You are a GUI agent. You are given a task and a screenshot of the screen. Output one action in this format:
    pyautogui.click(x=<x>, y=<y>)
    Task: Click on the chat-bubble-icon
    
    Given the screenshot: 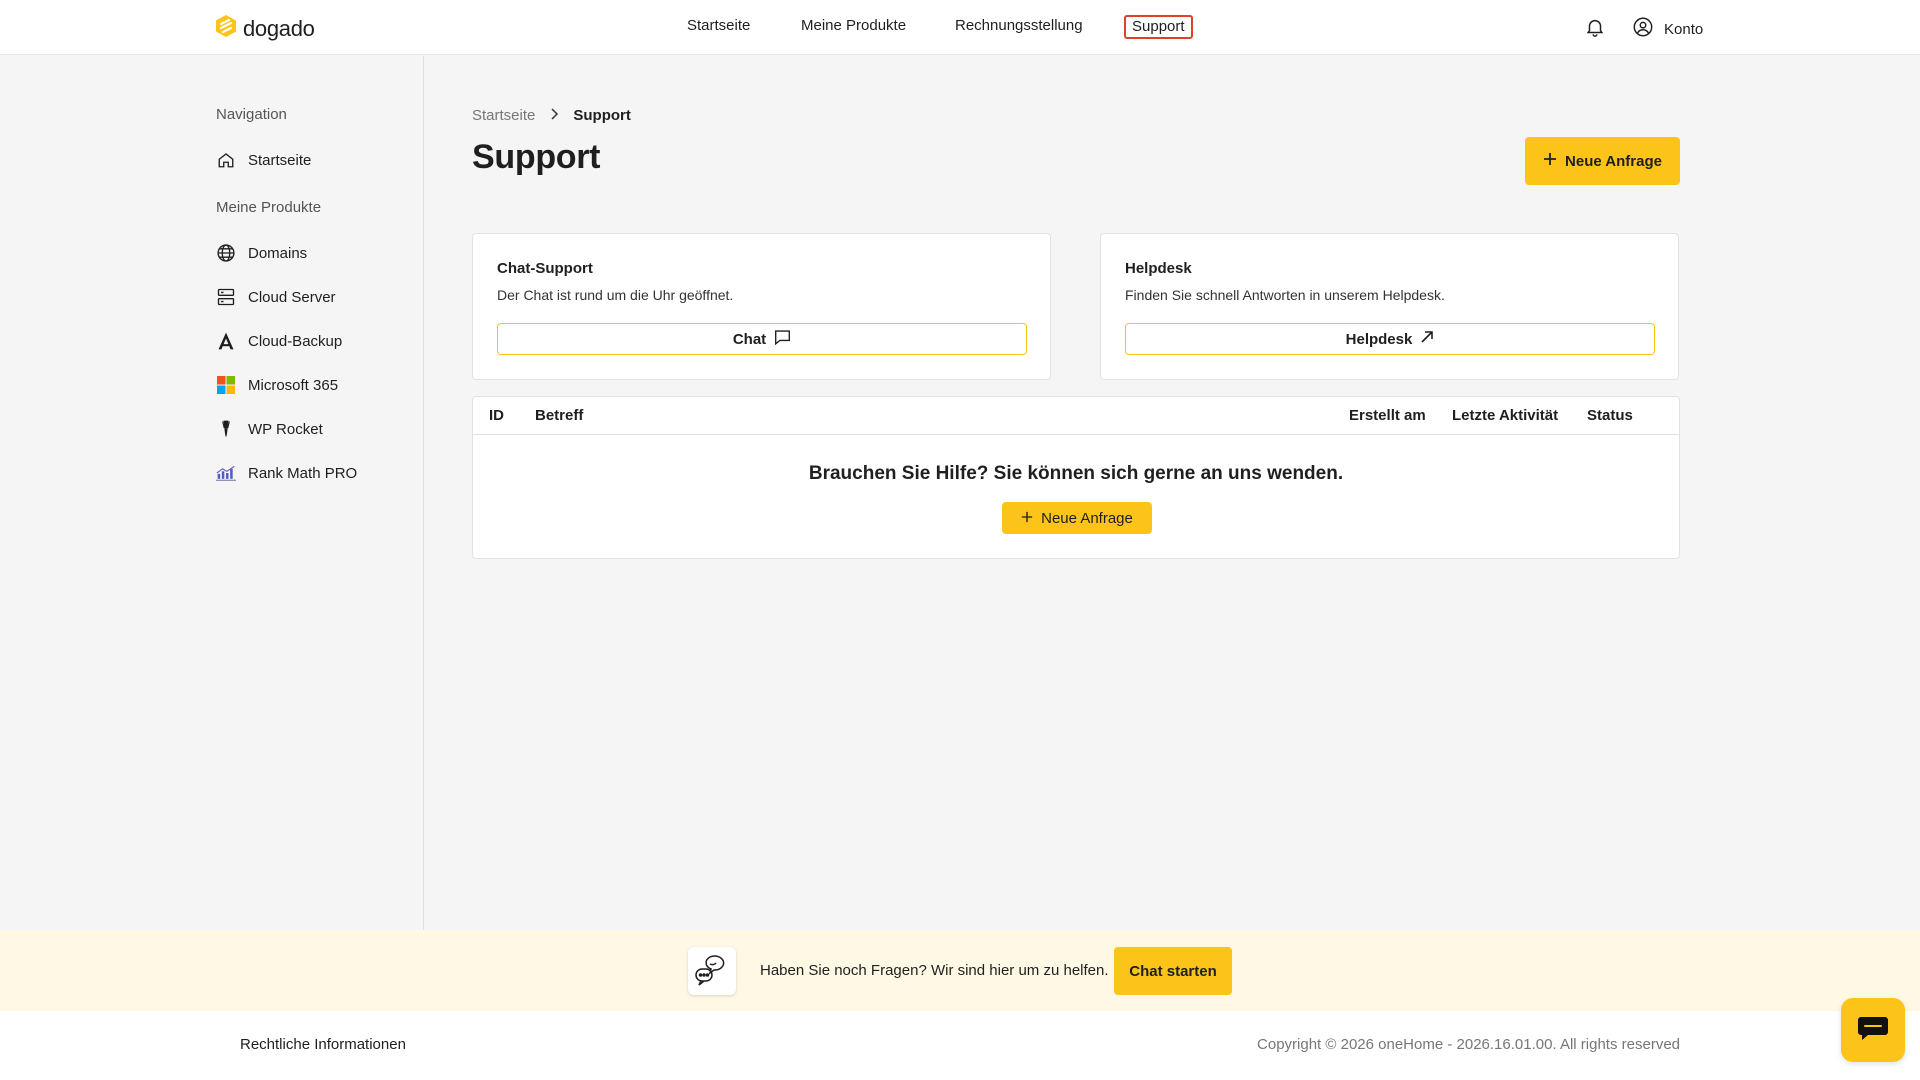 What is the action you would take?
    pyautogui.click(x=1873, y=1030)
    